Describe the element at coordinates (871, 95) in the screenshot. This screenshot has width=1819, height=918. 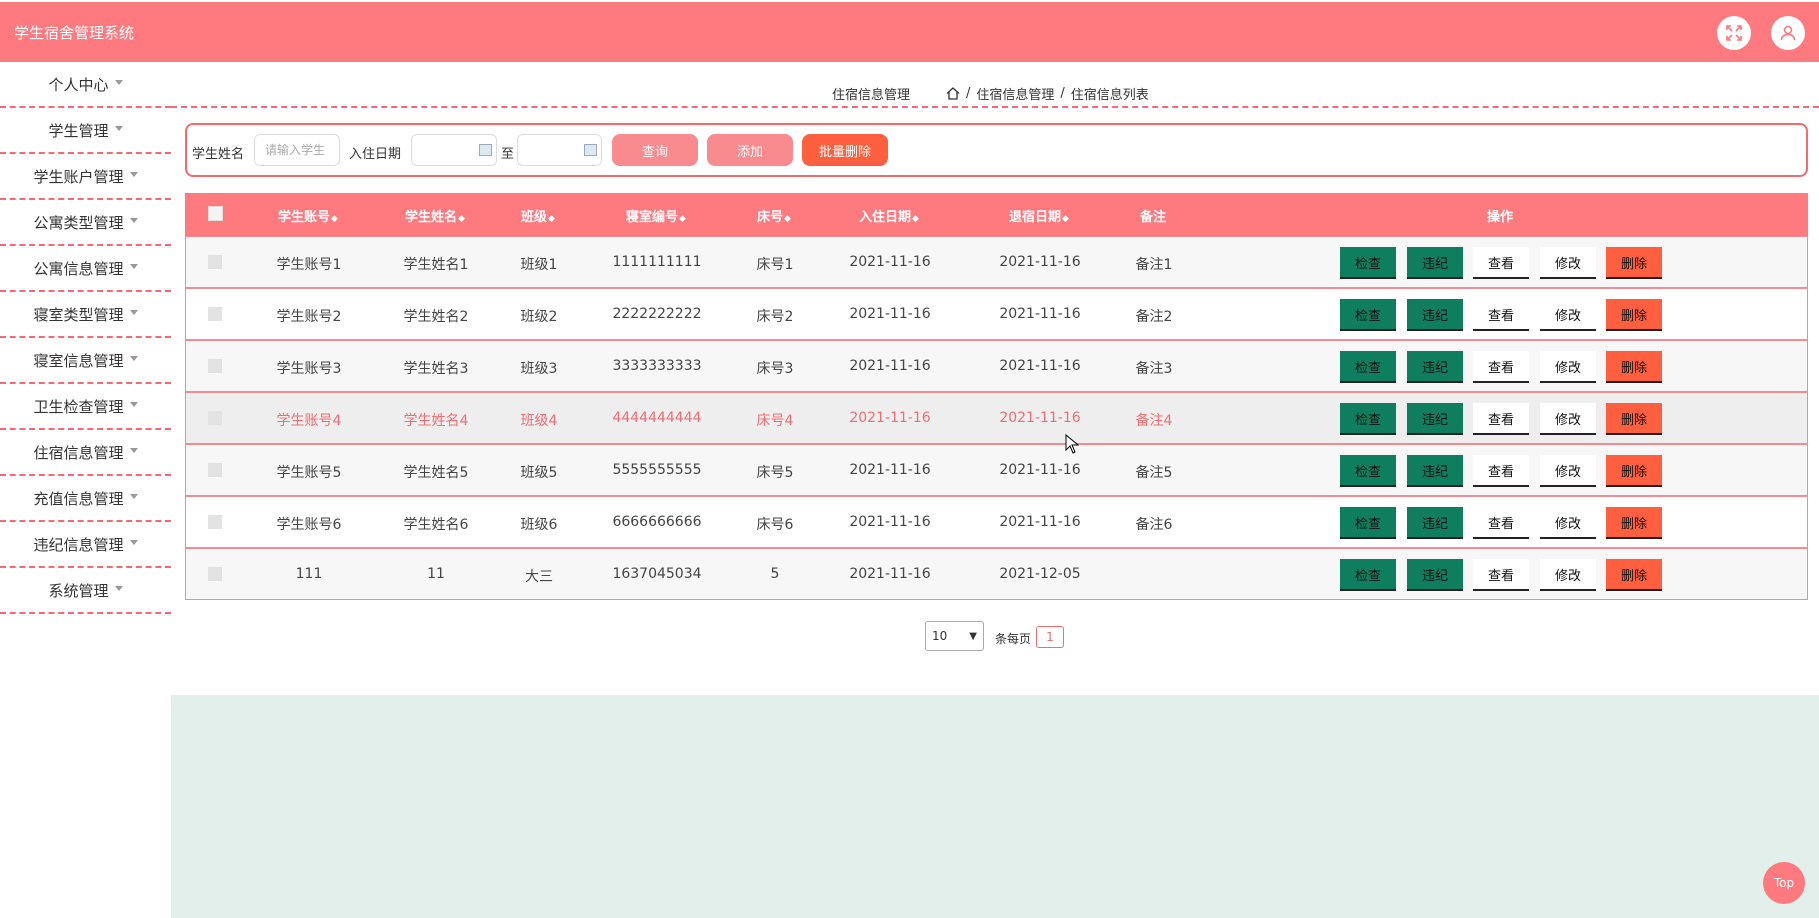
I see `page-title: 住宿信息管理` at that location.